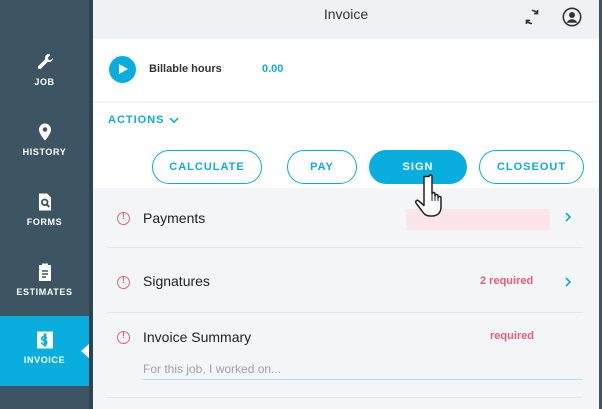 The image size is (602, 409). I want to click on payments-row: Payments, so click(345, 217).